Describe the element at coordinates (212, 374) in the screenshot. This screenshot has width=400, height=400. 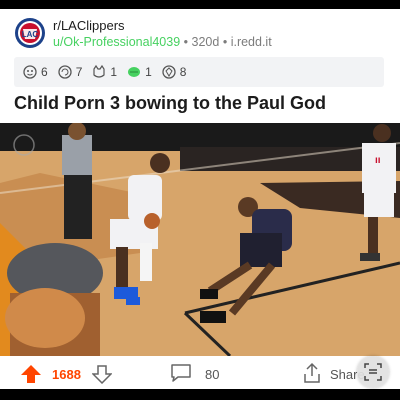
I see `comment-count: 80` at that location.